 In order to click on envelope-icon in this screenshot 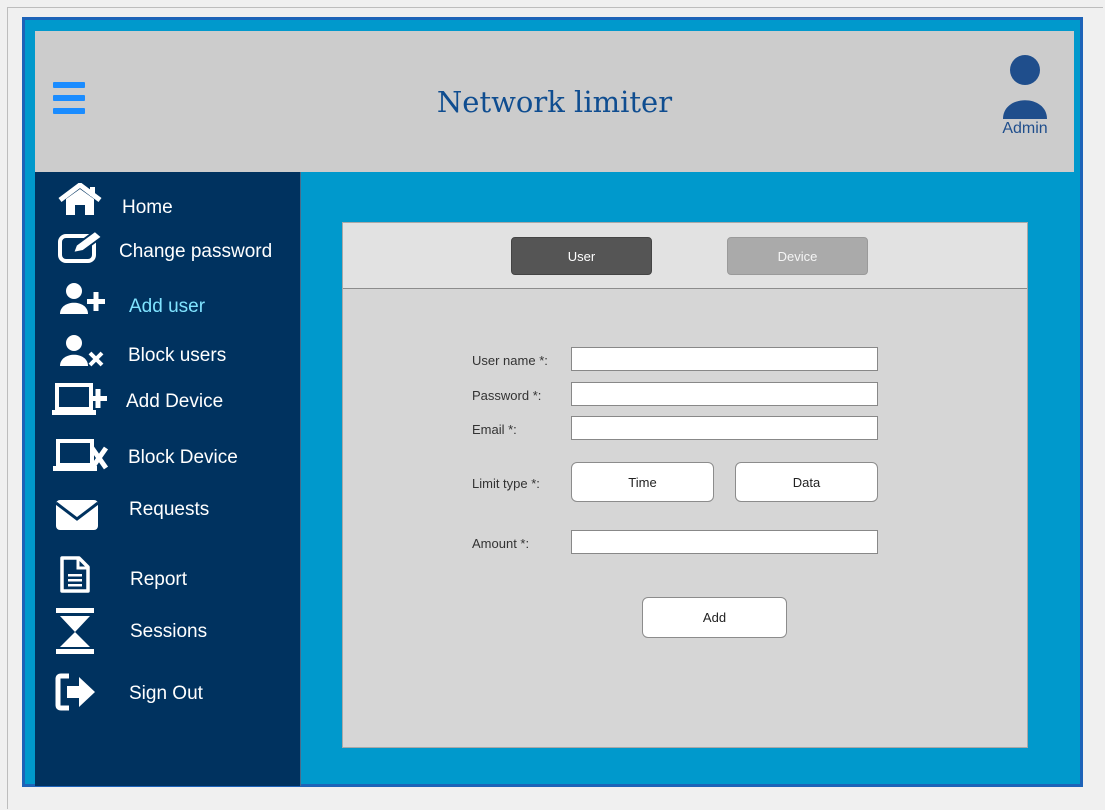, I will do `click(77, 515)`.